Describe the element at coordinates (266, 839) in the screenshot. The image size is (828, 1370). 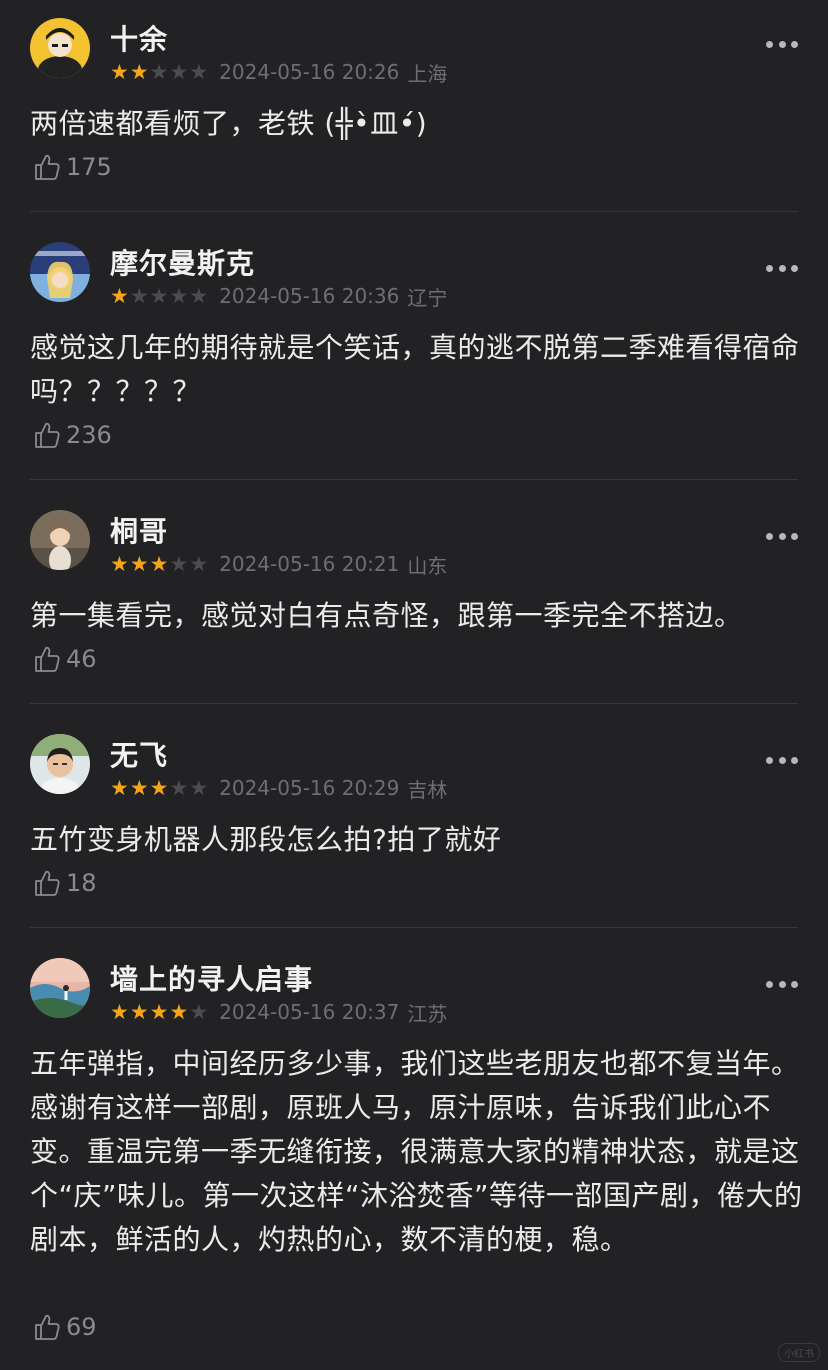
I see `comment-text: 五竹变身机器人那段怎么拍?拍了就好` at that location.